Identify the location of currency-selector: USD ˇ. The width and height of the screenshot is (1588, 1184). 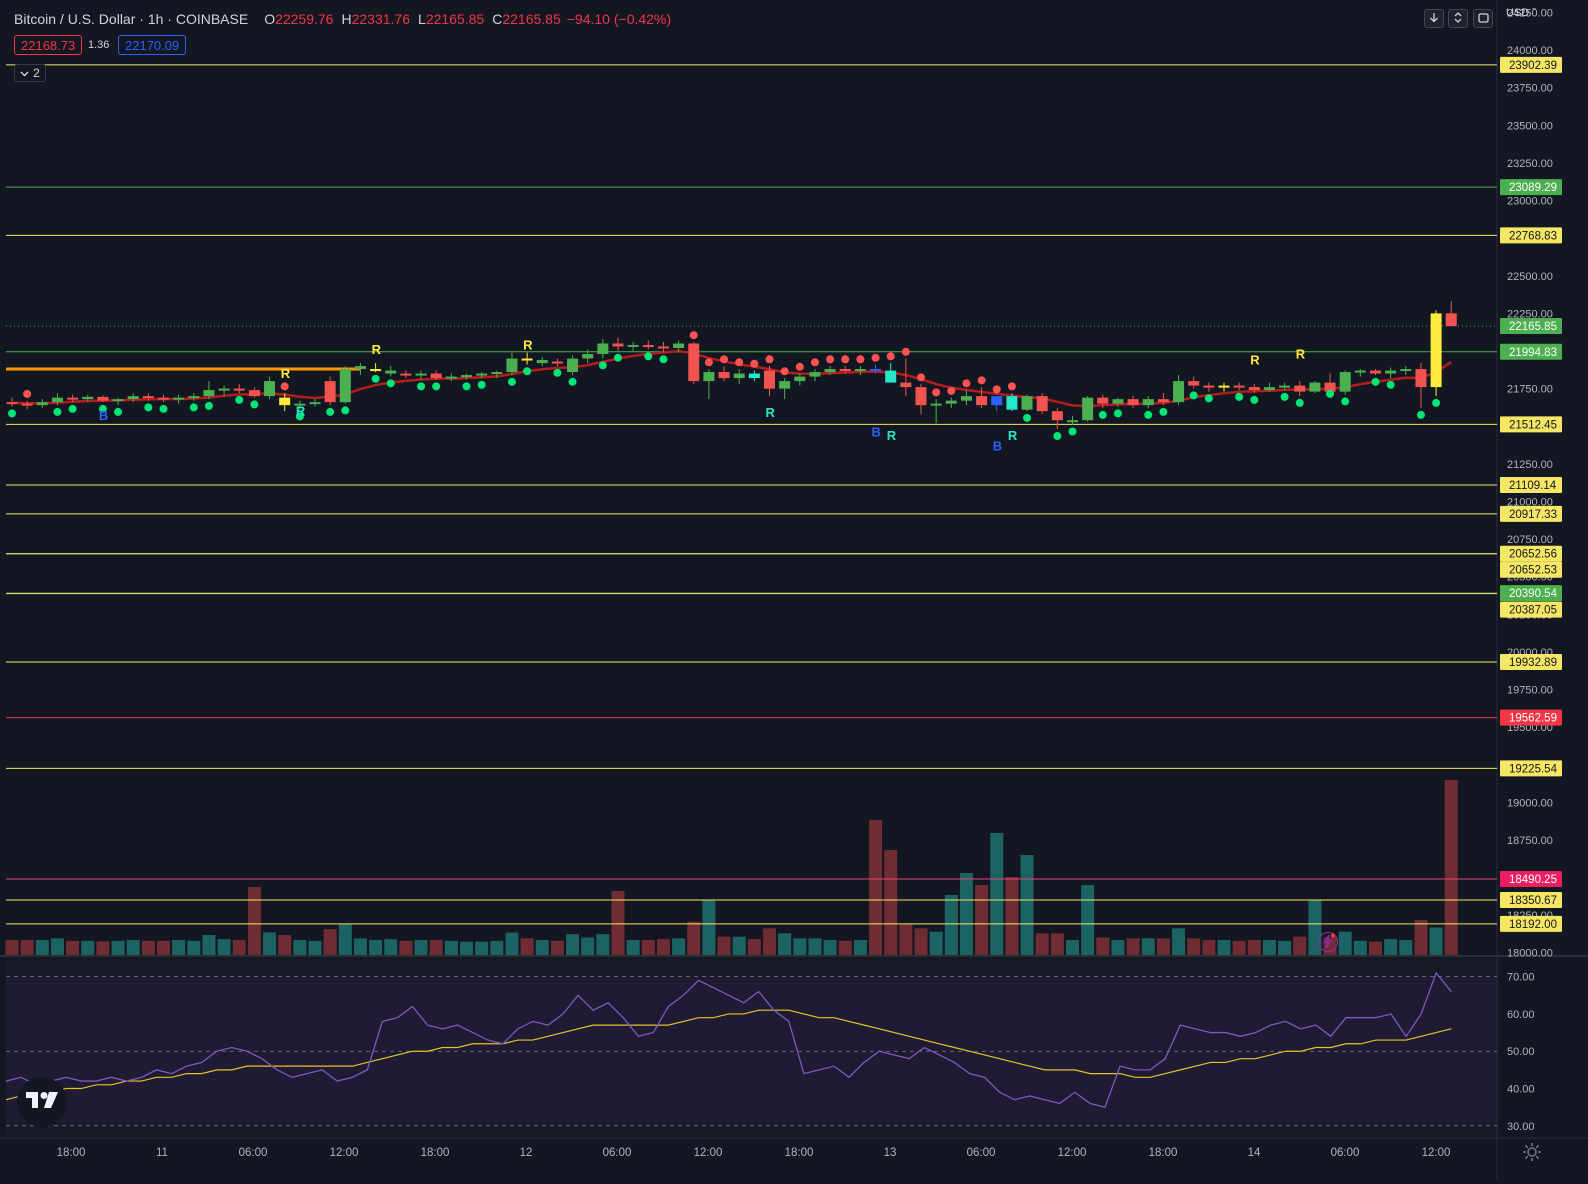
(1521, 13).